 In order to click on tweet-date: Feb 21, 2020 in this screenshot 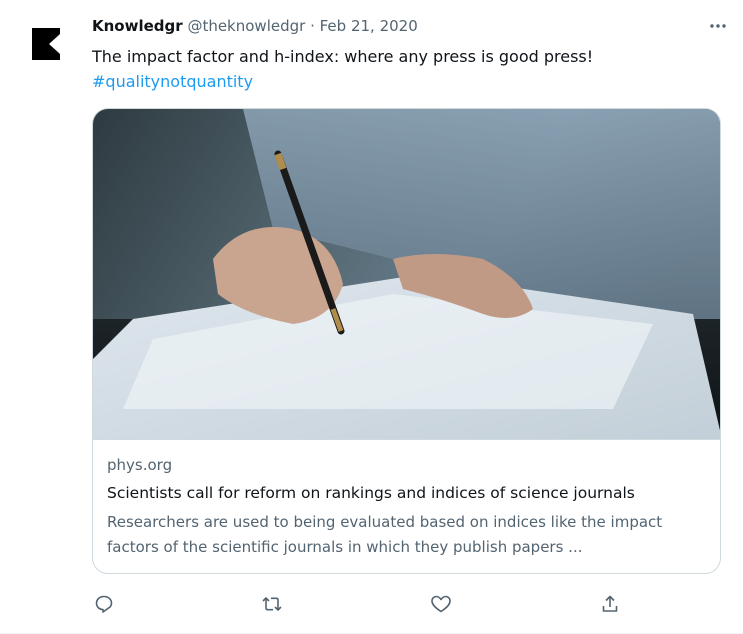, I will do `click(369, 26)`.